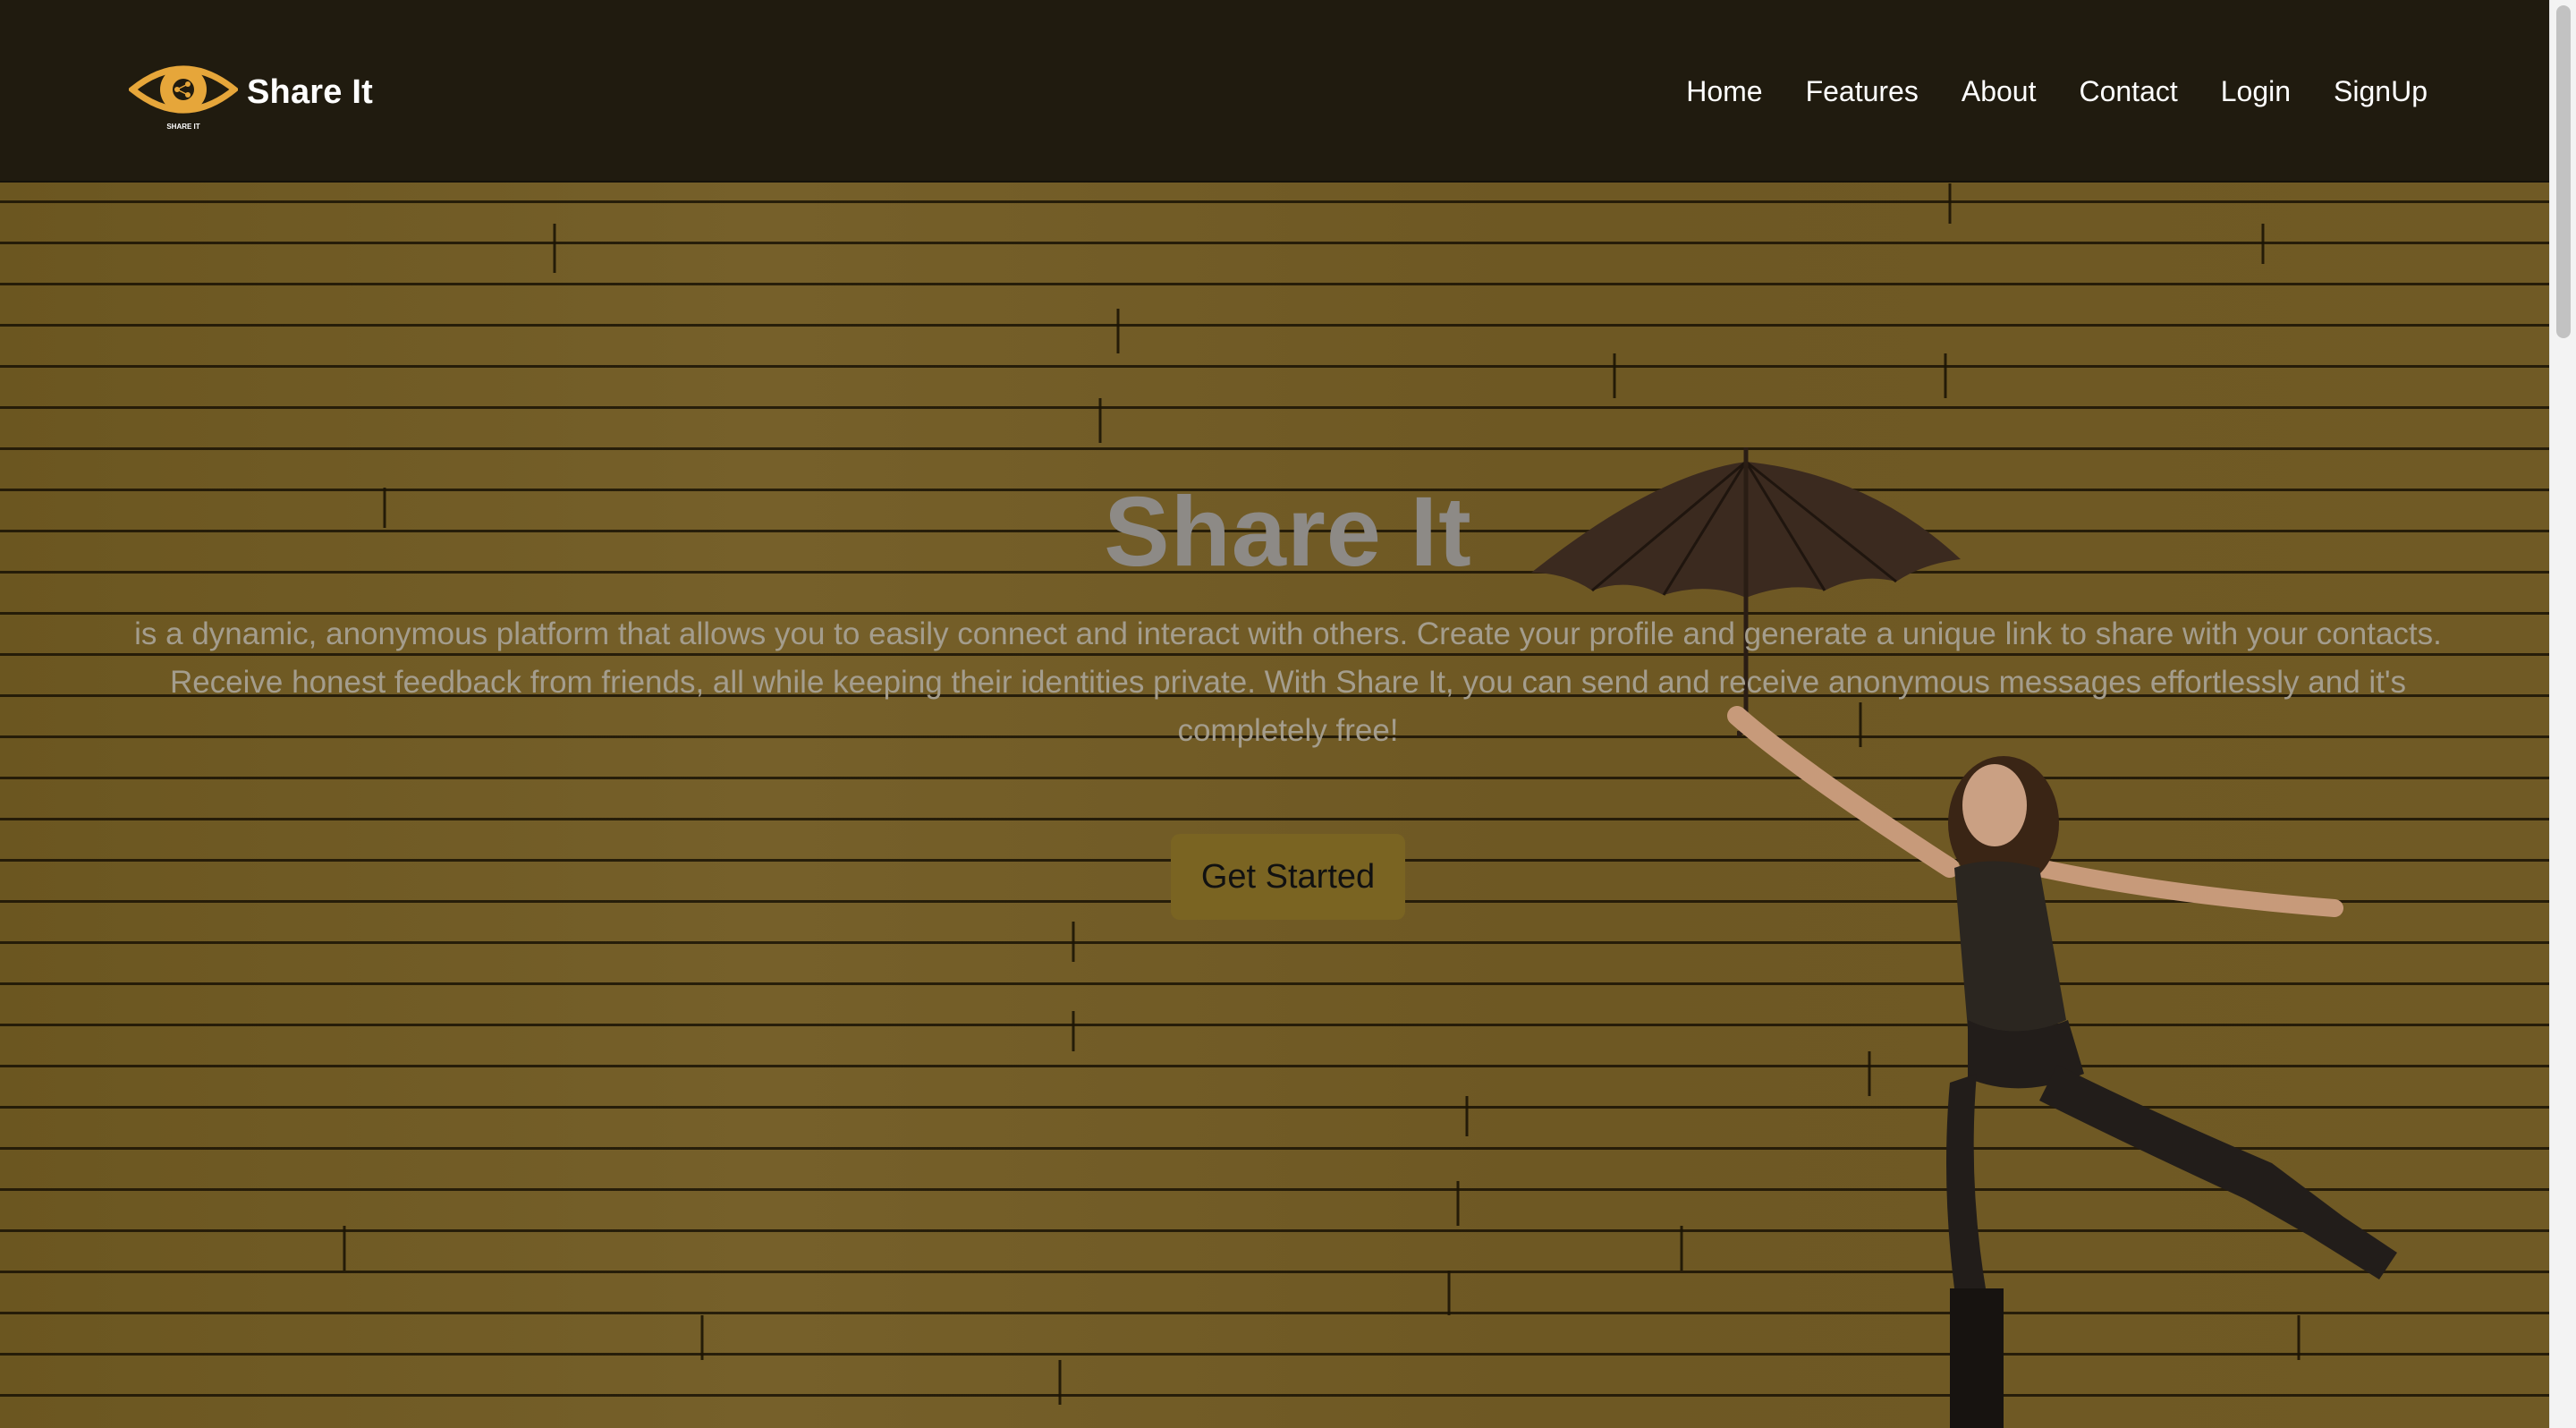  Describe the element at coordinates (1862, 91) in the screenshot. I see `nav-features-link: Features` at that location.